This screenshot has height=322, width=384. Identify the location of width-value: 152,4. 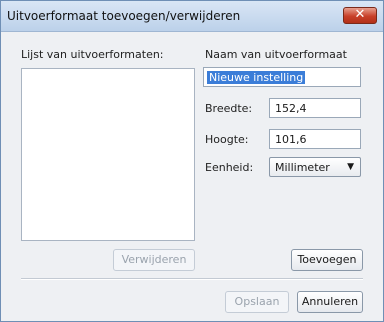
(291, 108).